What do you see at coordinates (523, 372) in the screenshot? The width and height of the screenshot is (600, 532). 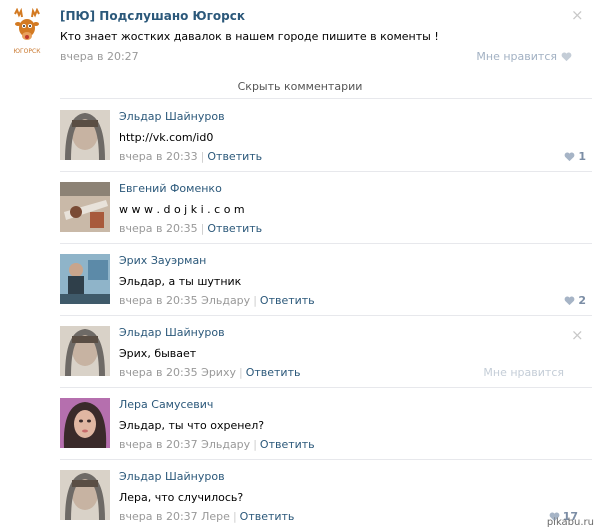 I see `comment-like-button: Мне нравится` at bounding box center [523, 372].